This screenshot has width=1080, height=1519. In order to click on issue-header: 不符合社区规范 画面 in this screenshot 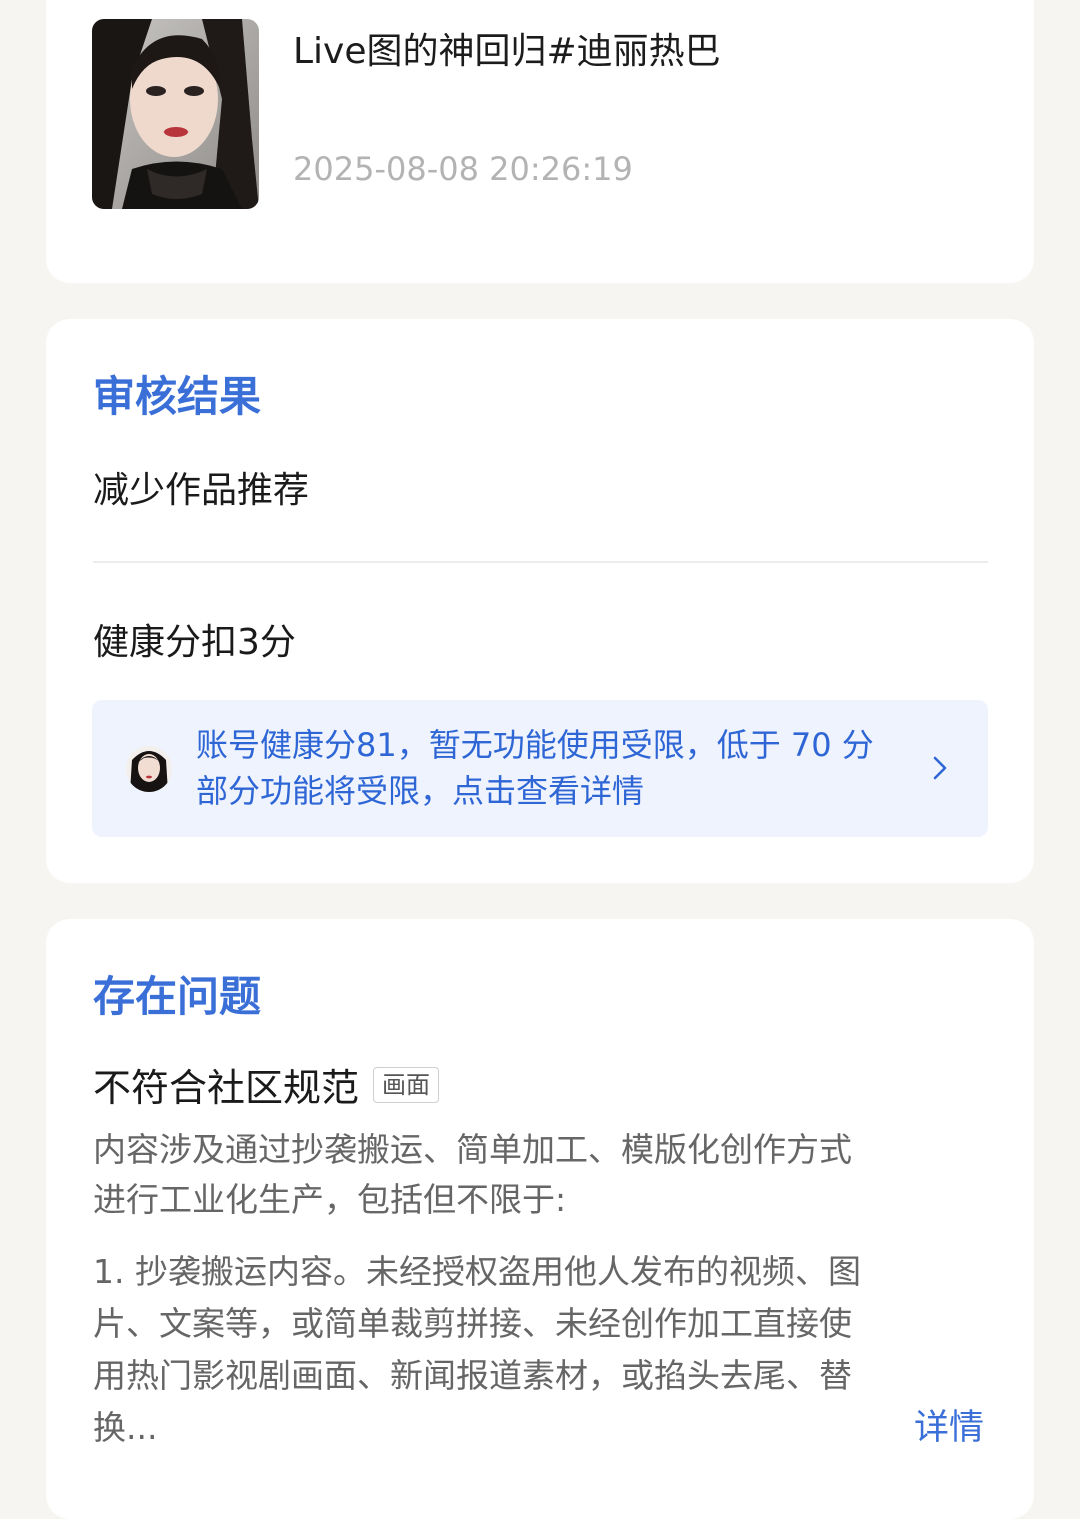, I will do `click(266, 1084)`.